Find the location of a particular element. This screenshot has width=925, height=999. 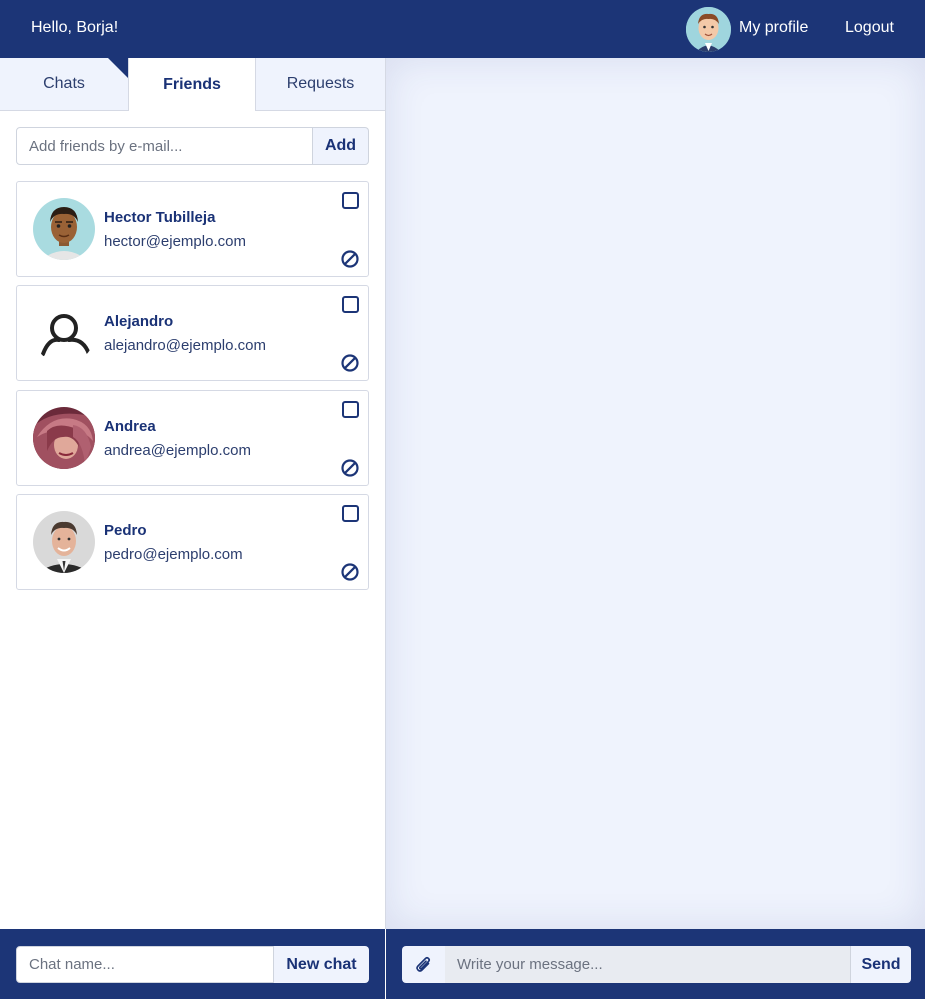

photo-man-suit-avatar is located at coordinates (64, 542).